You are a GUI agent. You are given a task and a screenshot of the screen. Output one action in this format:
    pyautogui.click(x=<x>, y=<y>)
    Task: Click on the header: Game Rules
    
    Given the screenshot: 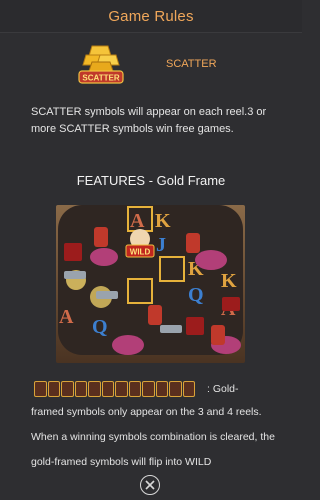 What is the action you would take?
    pyautogui.click(x=151, y=16)
    